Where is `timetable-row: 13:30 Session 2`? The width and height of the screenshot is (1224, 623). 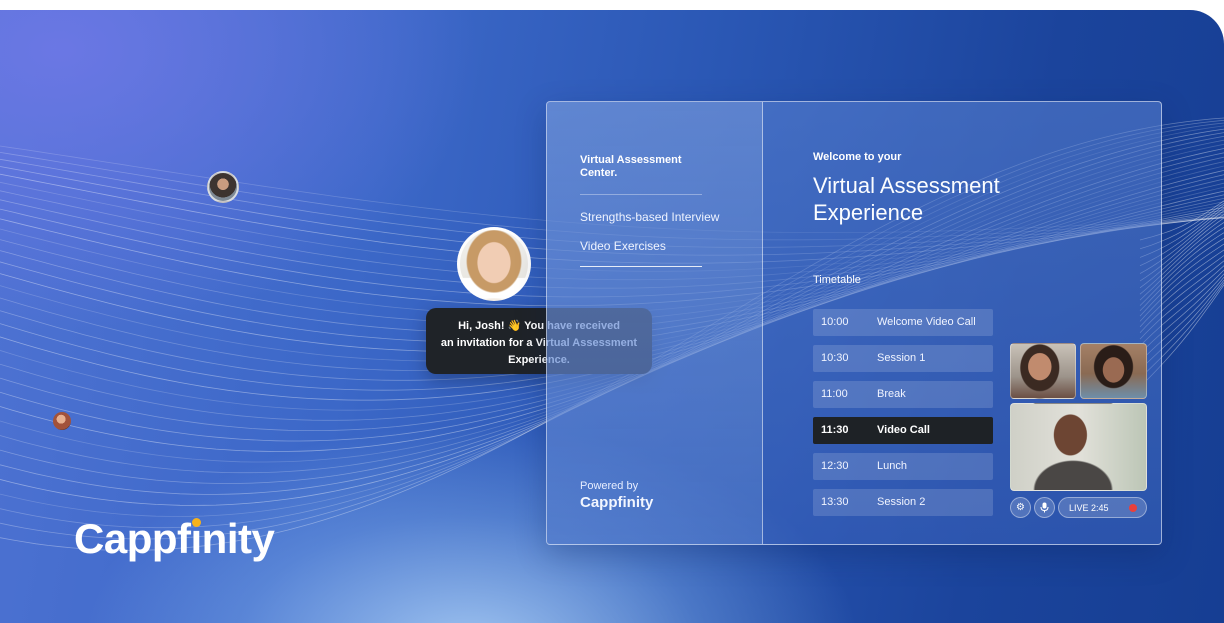
timetable-row: 13:30 Session 2 is located at coordinates (903, 502).